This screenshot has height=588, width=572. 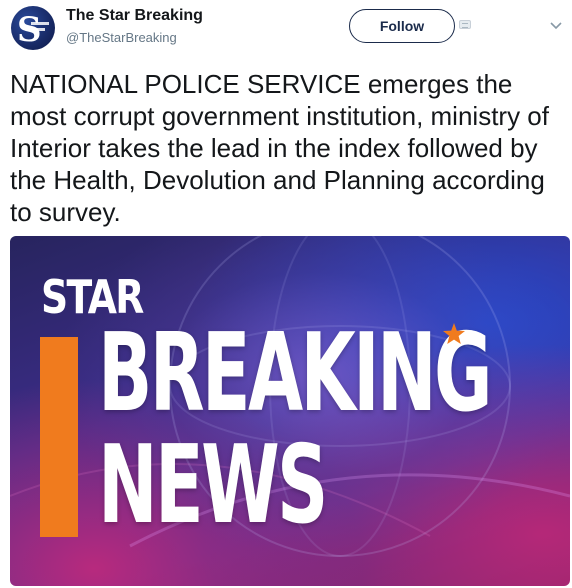 I want to click on star-icon, so click(x=454, y=333).